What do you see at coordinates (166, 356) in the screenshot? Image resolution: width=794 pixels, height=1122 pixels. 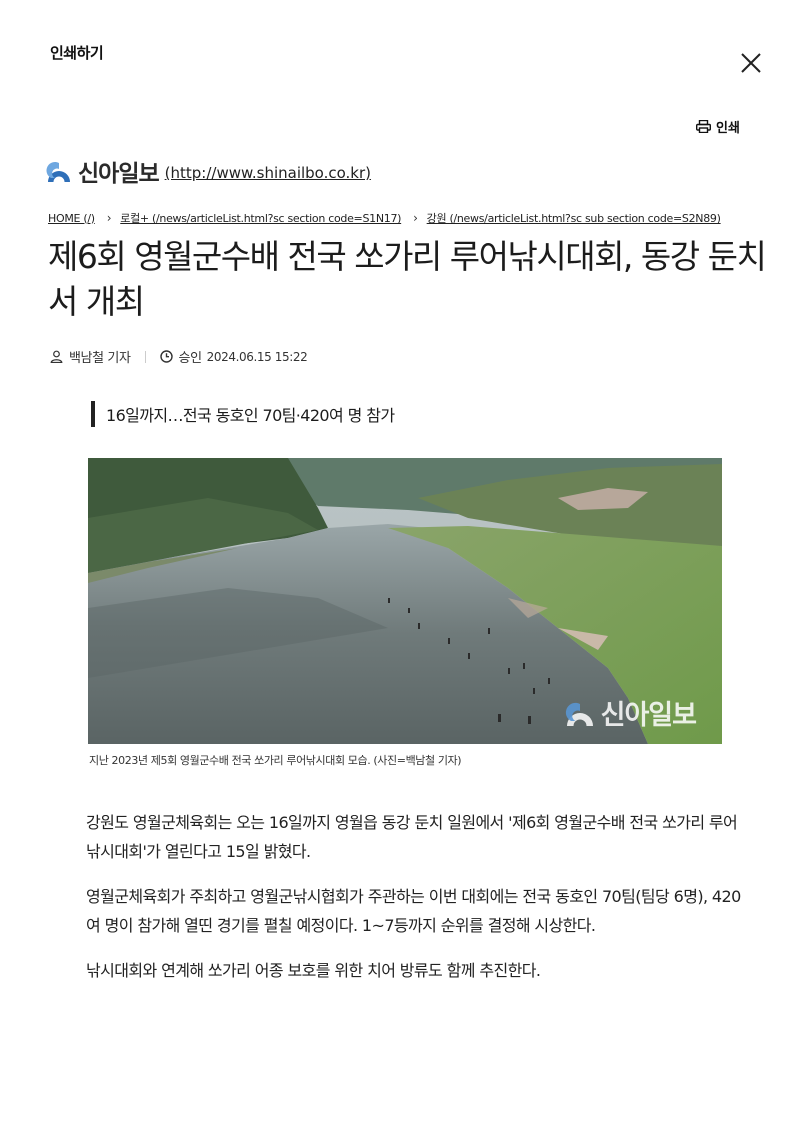 I see `clock-icon` at bounding box center [166, 356].